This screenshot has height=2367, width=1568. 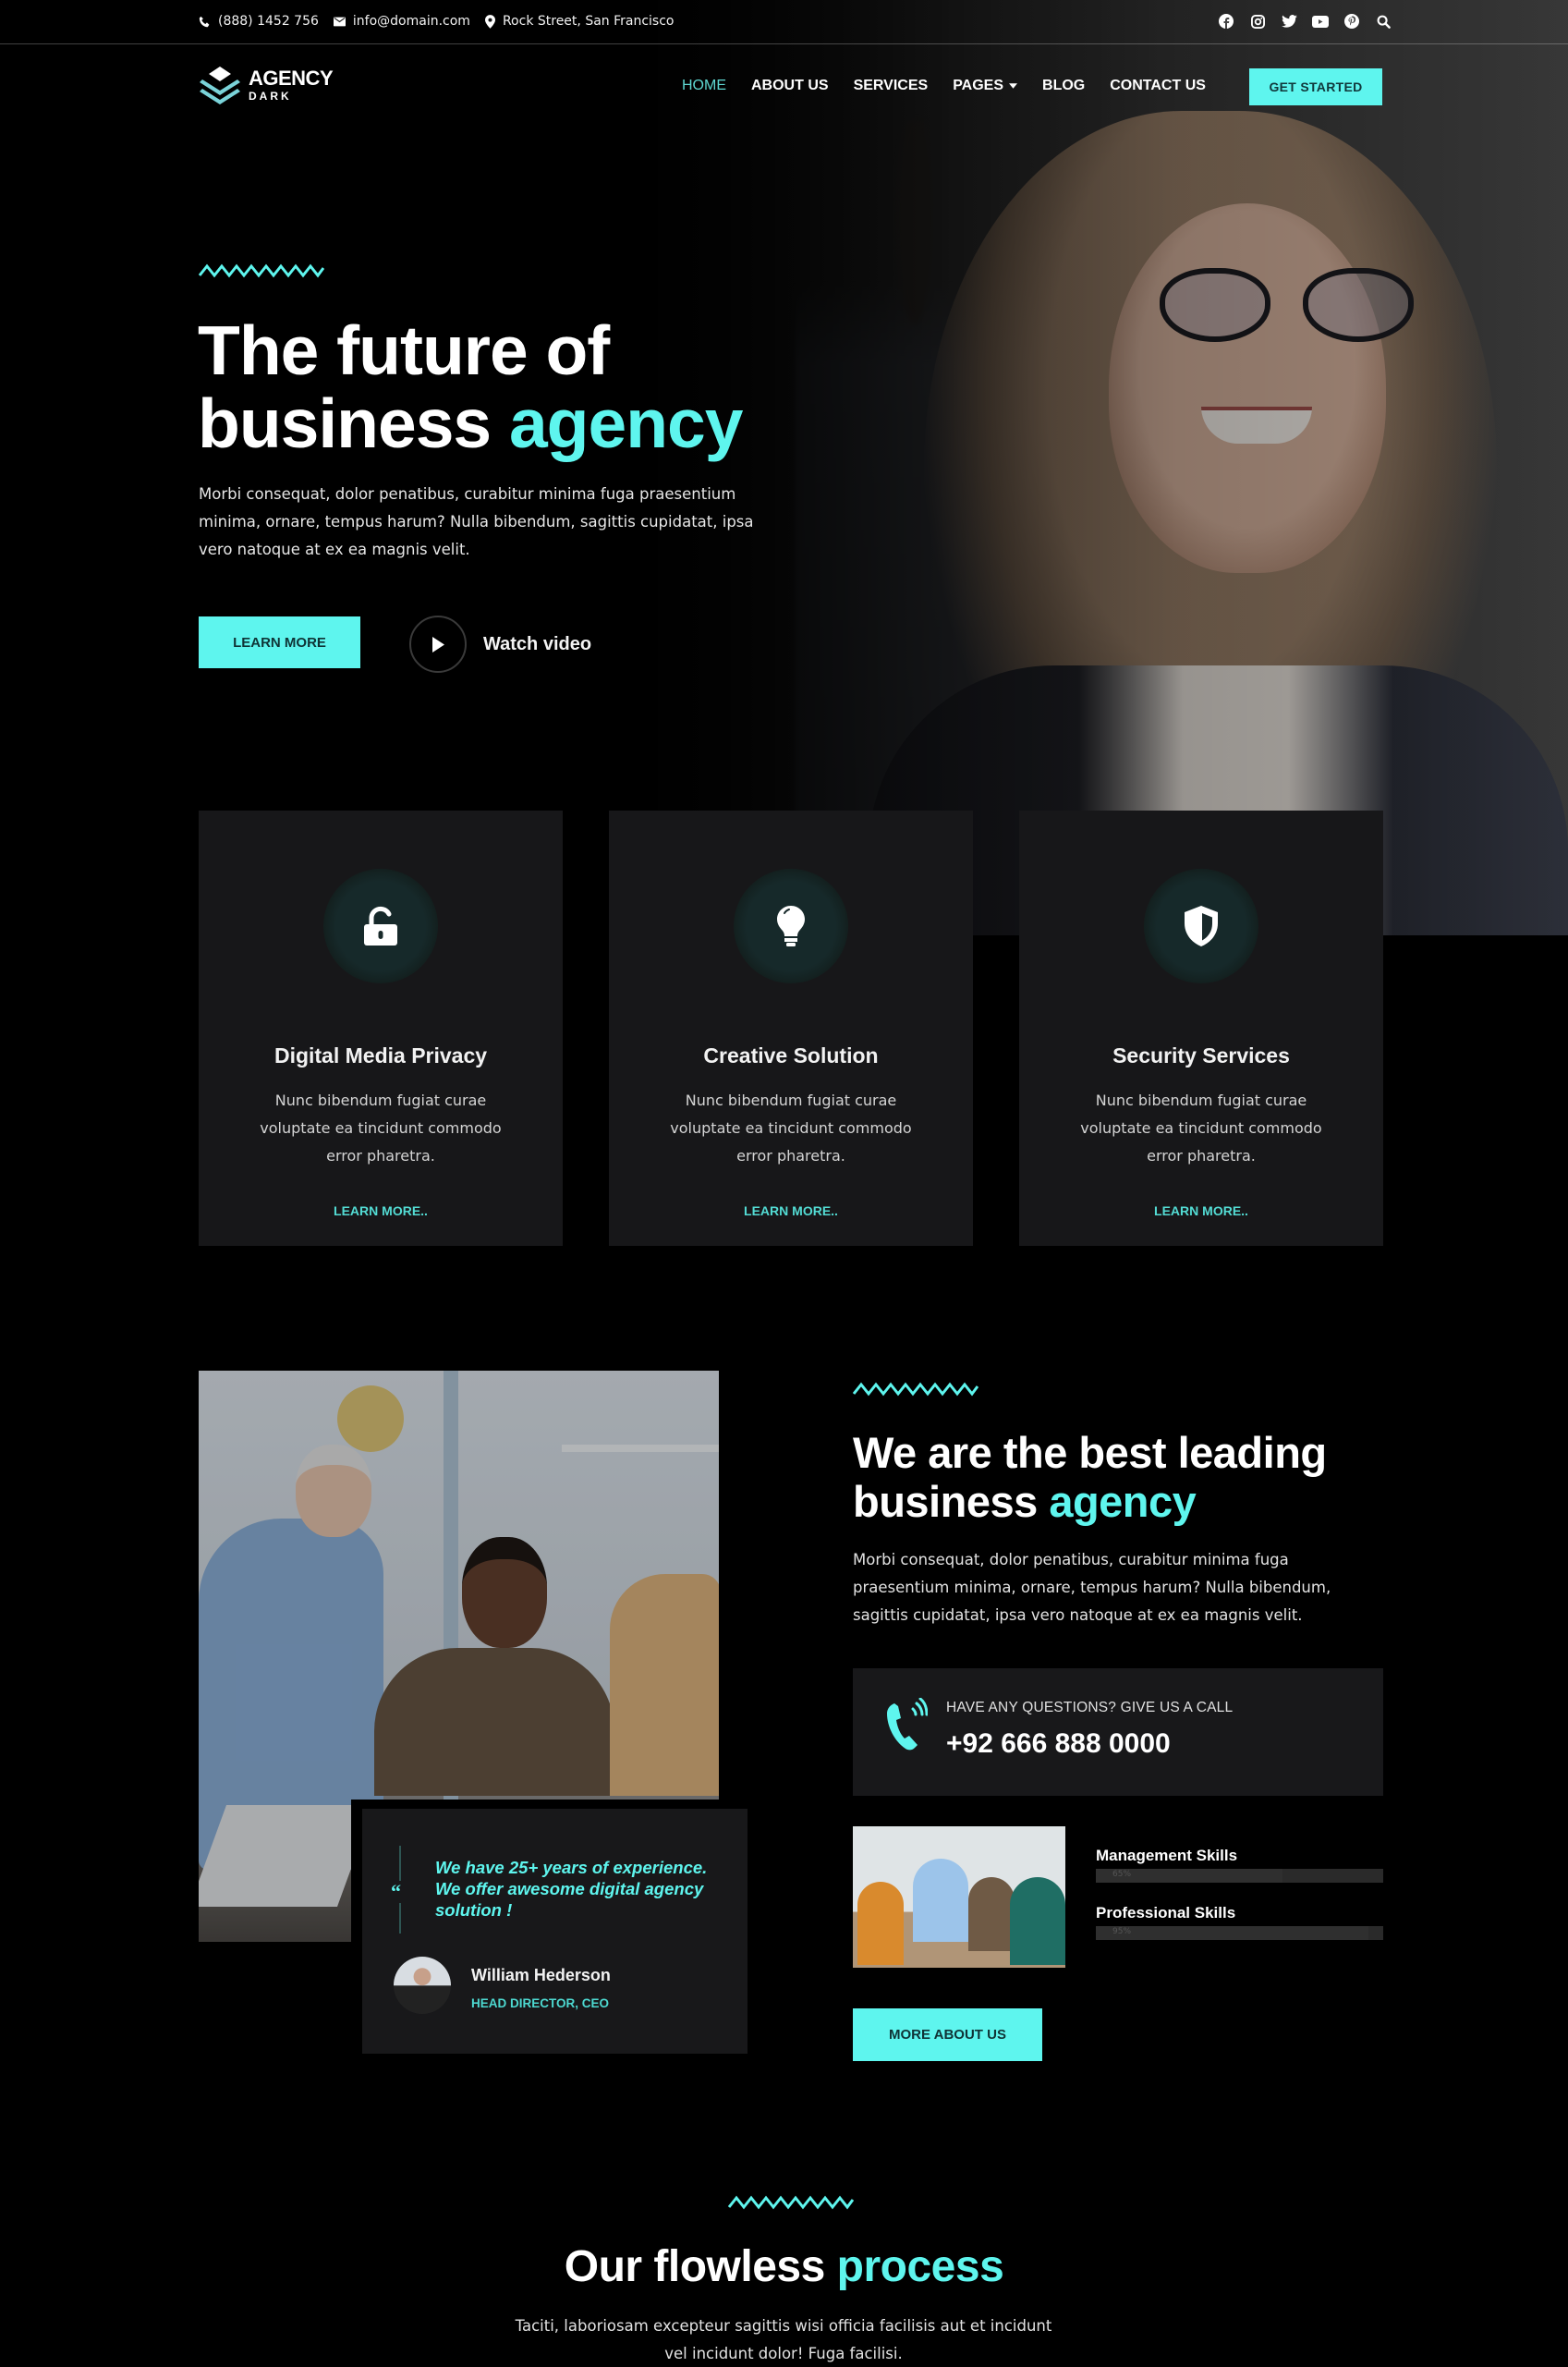 What do you see at coordinates (537, 644) in the screenshot?
I see `watch-video-label: Watch video` at bounding box center [537, 644].